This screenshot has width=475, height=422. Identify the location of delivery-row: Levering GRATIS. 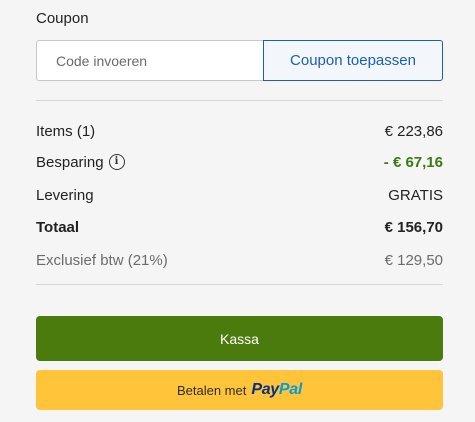
(239, 195).